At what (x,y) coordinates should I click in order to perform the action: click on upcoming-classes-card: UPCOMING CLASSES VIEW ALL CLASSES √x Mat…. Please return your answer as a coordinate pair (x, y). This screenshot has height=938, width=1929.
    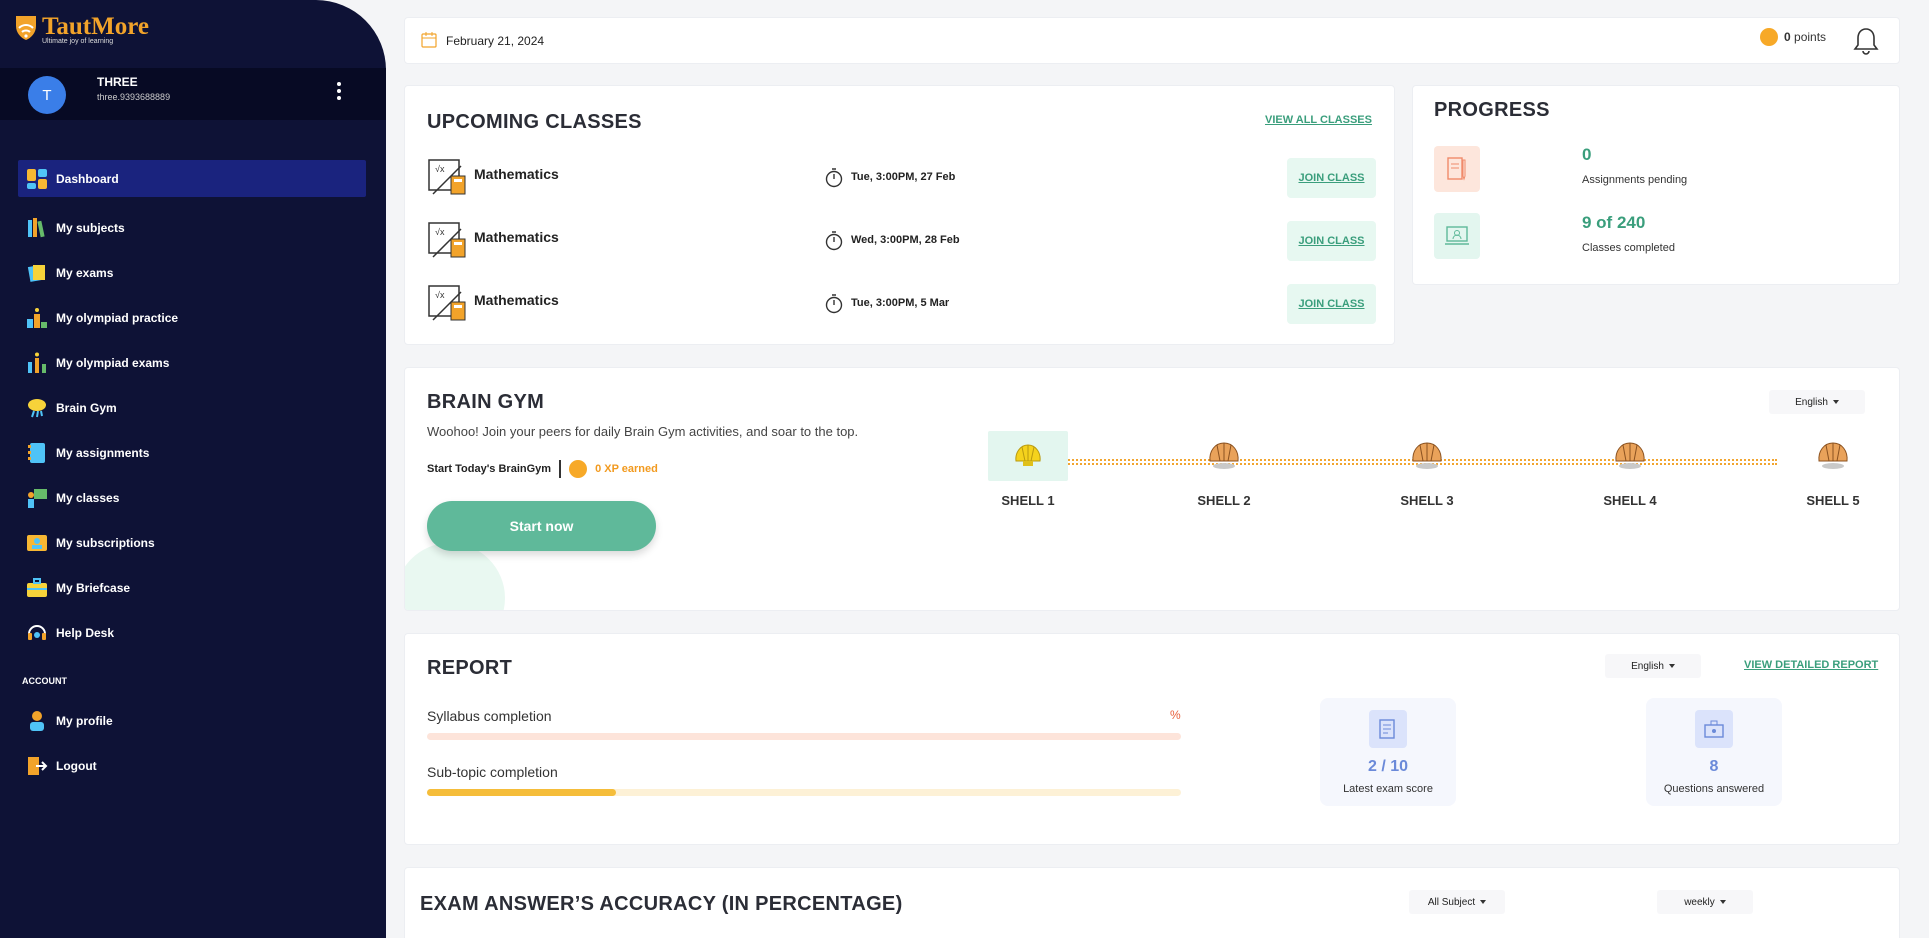
    Looking at the image, I should click on (899, 215).